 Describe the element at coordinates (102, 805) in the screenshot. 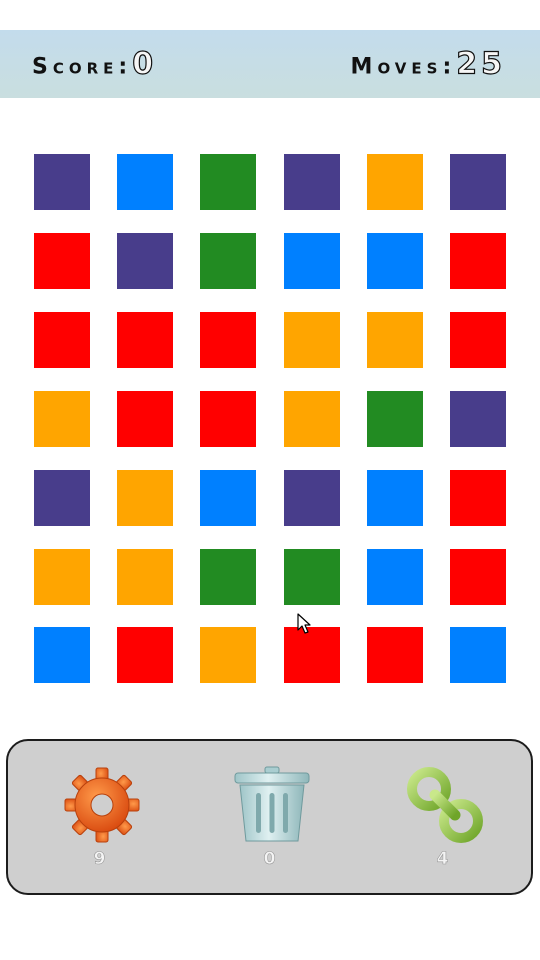

I see `gear-icon` at that location.